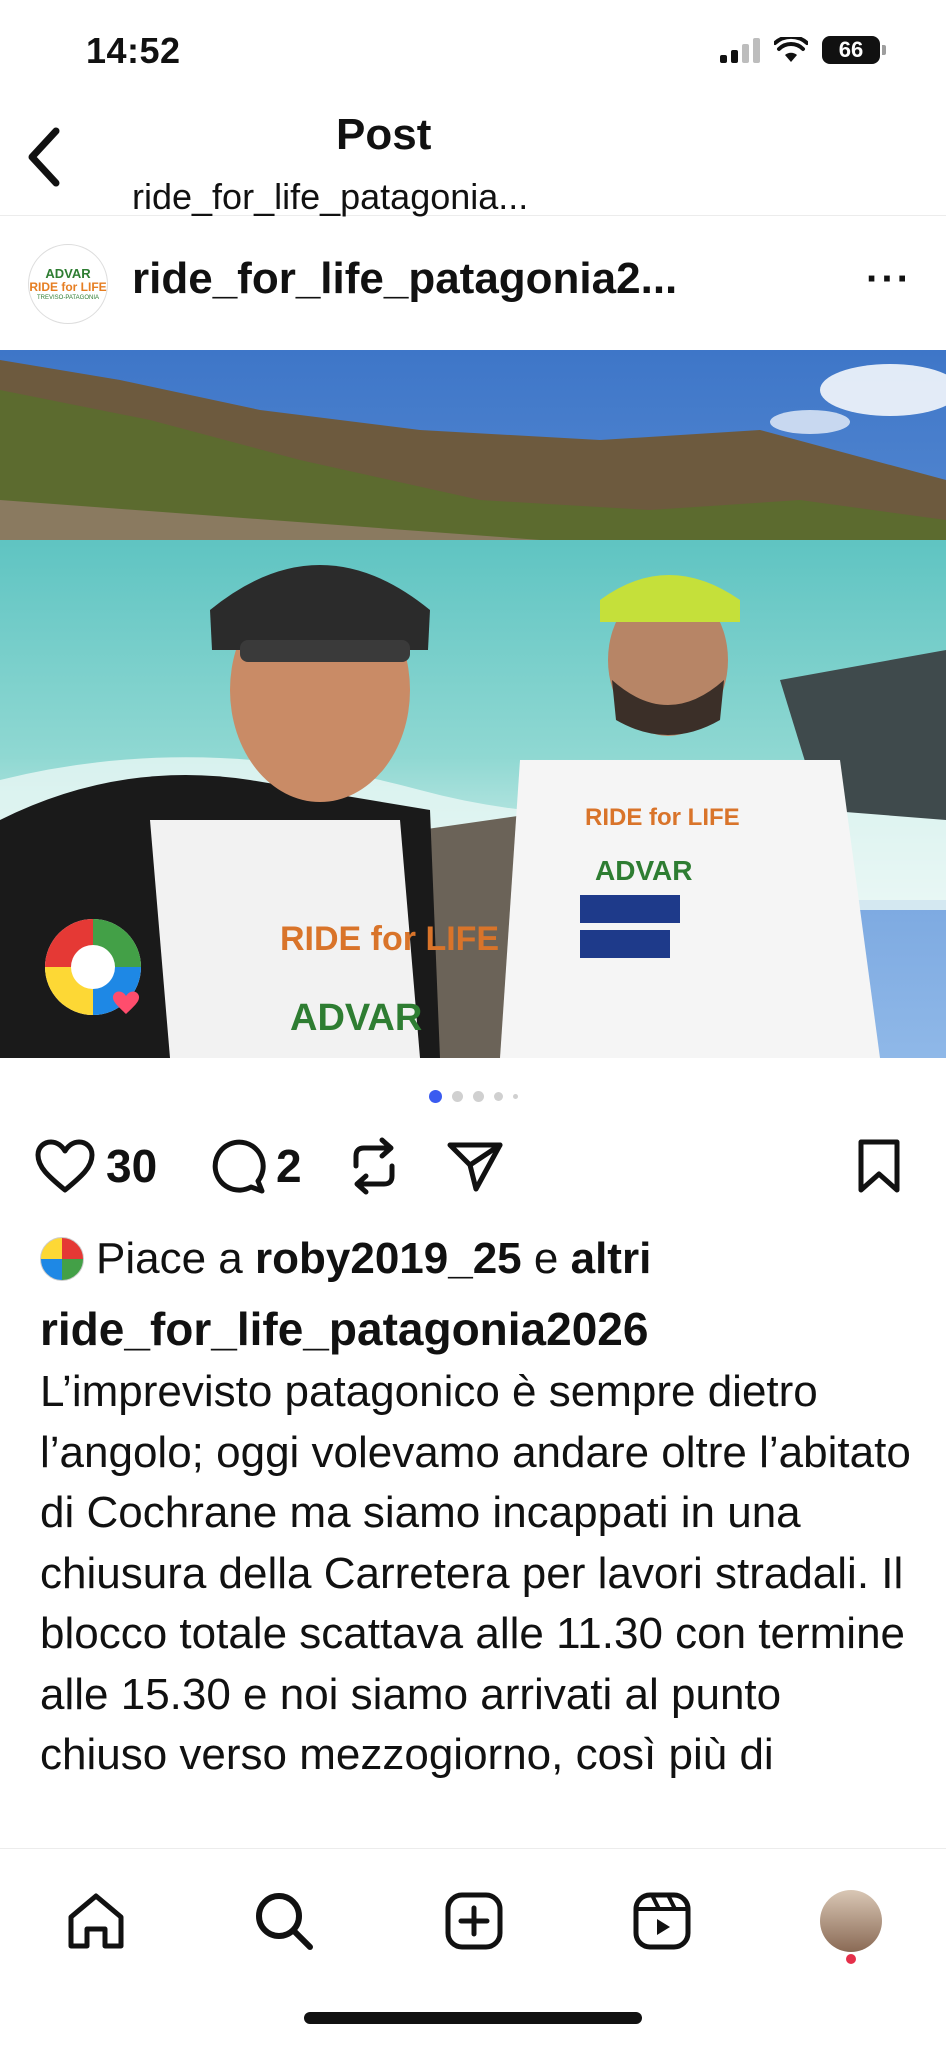 This screenshot has width=946, height=2048. I want to click on carousel-indicator, so click(473, 1096).